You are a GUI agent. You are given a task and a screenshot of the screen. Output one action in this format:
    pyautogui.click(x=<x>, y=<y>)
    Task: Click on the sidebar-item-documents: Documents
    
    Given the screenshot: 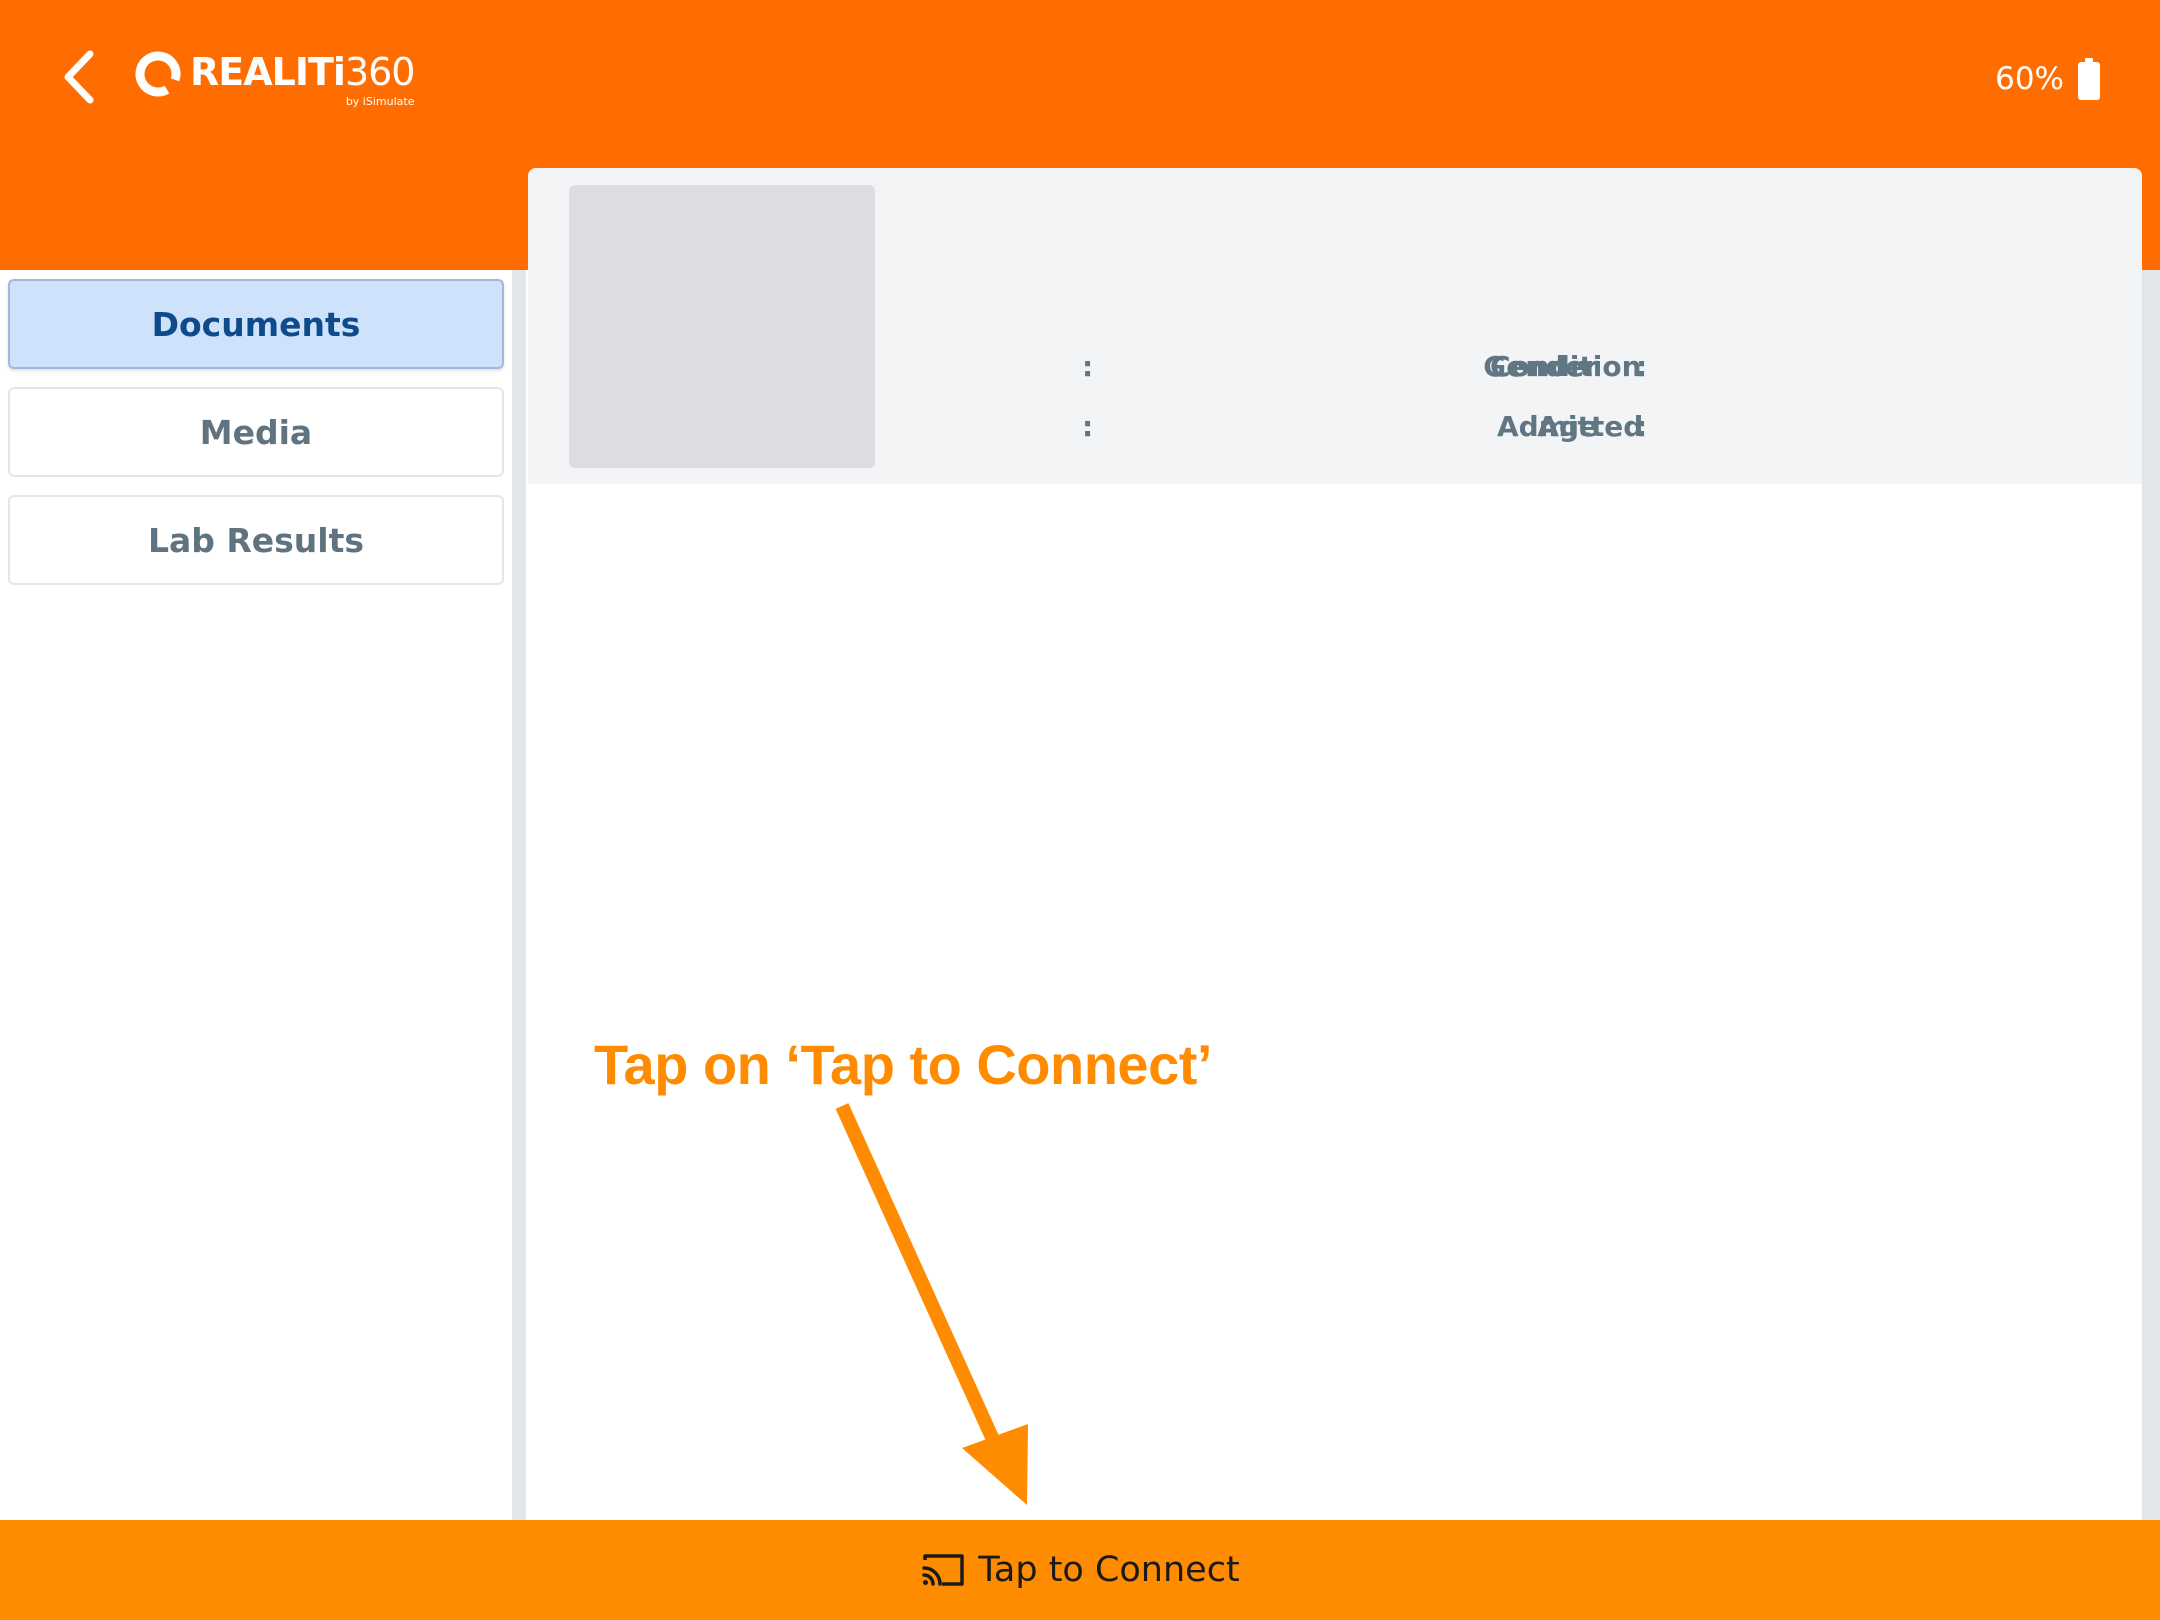 What is the action you would take?
    pyautogui.click(x=256, y=324)
    